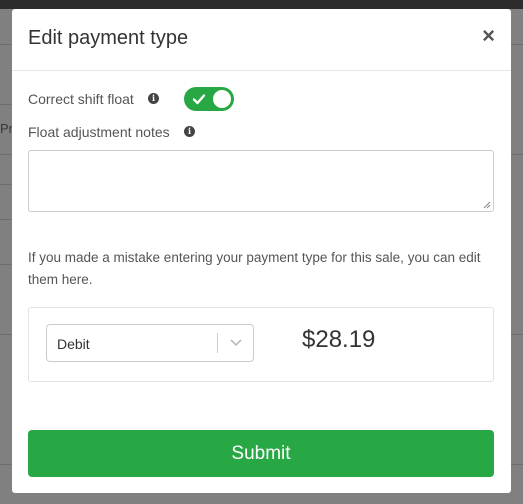 This screenshot has height=504, width=523. I want to click on payment-type-select: Debit, so click(150, 343).